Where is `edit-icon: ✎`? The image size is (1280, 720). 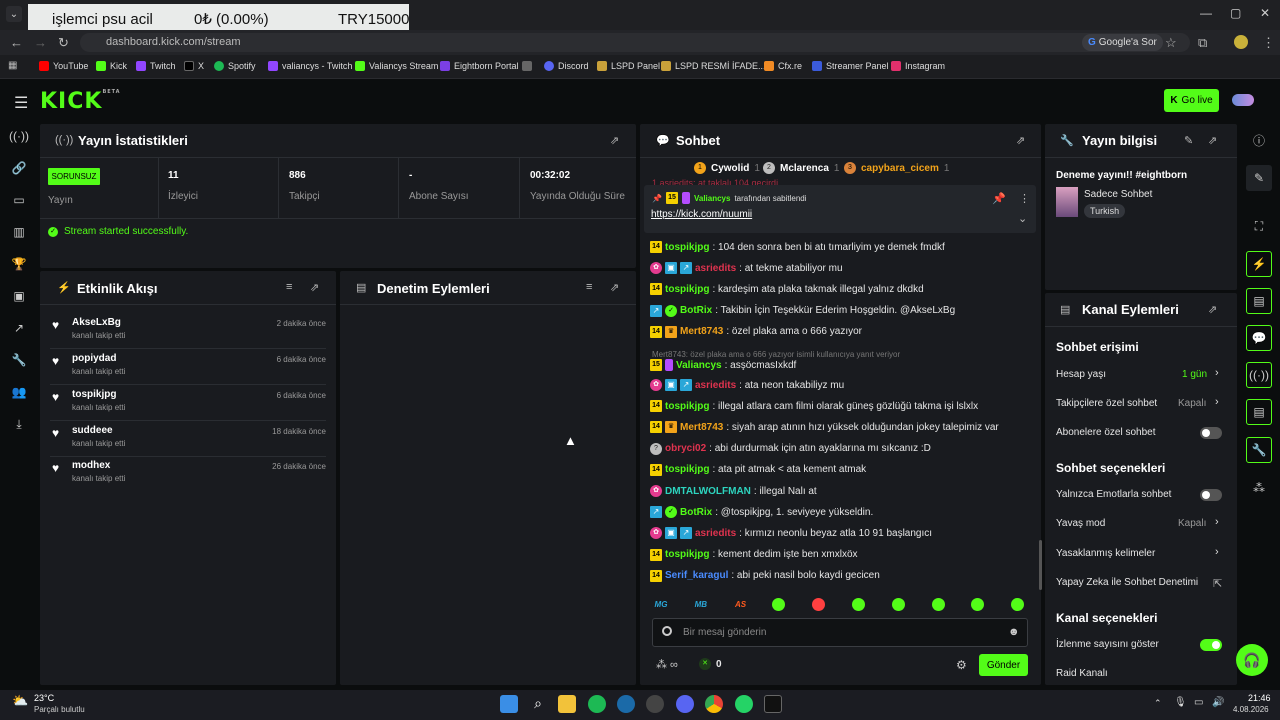 edit-icon: ✎ is located at coordinates (1259, 178).